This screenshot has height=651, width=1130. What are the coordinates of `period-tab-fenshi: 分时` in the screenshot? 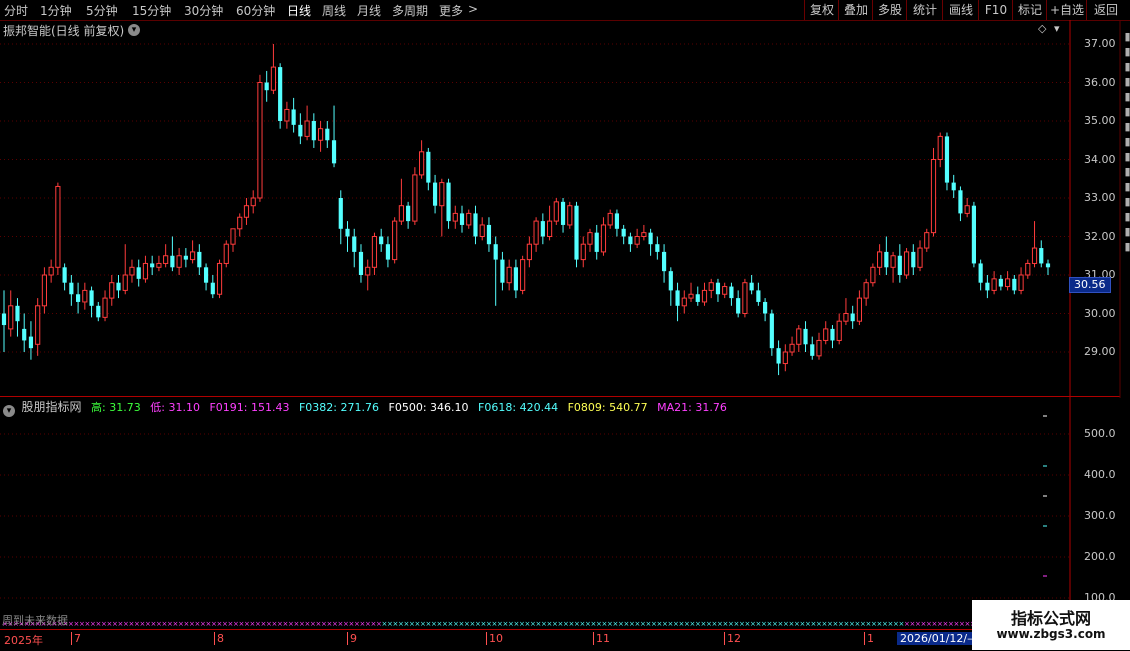 It's located at (16, 10).